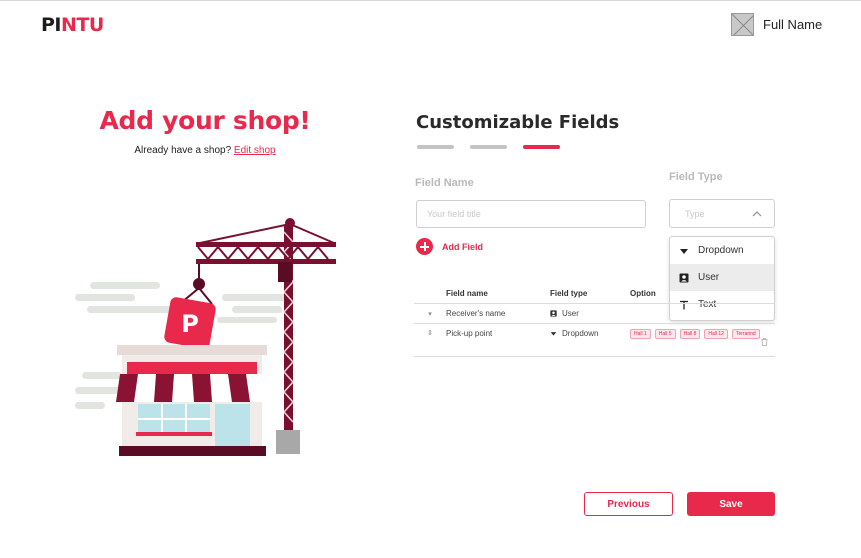 The image size is (861, 558). Describe the element at coordinates (541, 147) in the screenshot. I see `step-3-active` at that location.